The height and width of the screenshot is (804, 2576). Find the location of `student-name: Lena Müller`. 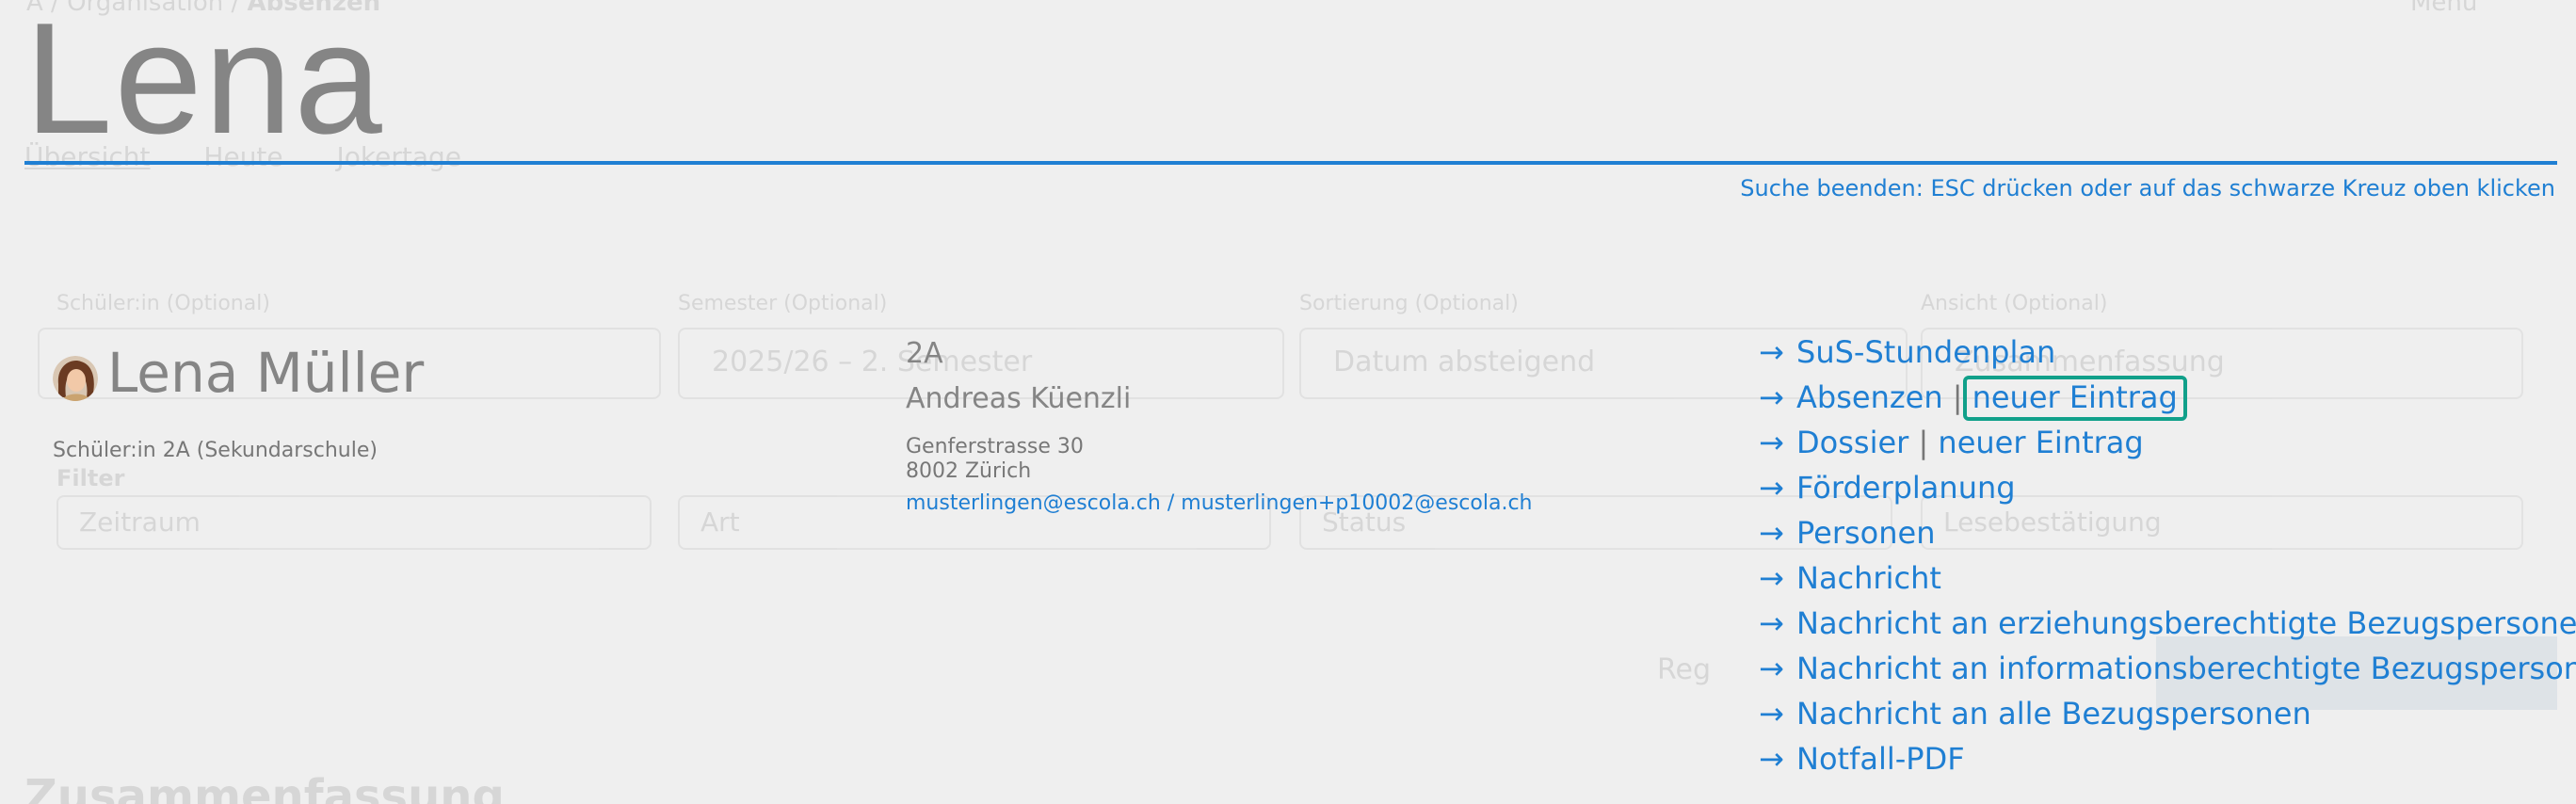

student-name: Lena Müller is located at coordinates (265, 373).